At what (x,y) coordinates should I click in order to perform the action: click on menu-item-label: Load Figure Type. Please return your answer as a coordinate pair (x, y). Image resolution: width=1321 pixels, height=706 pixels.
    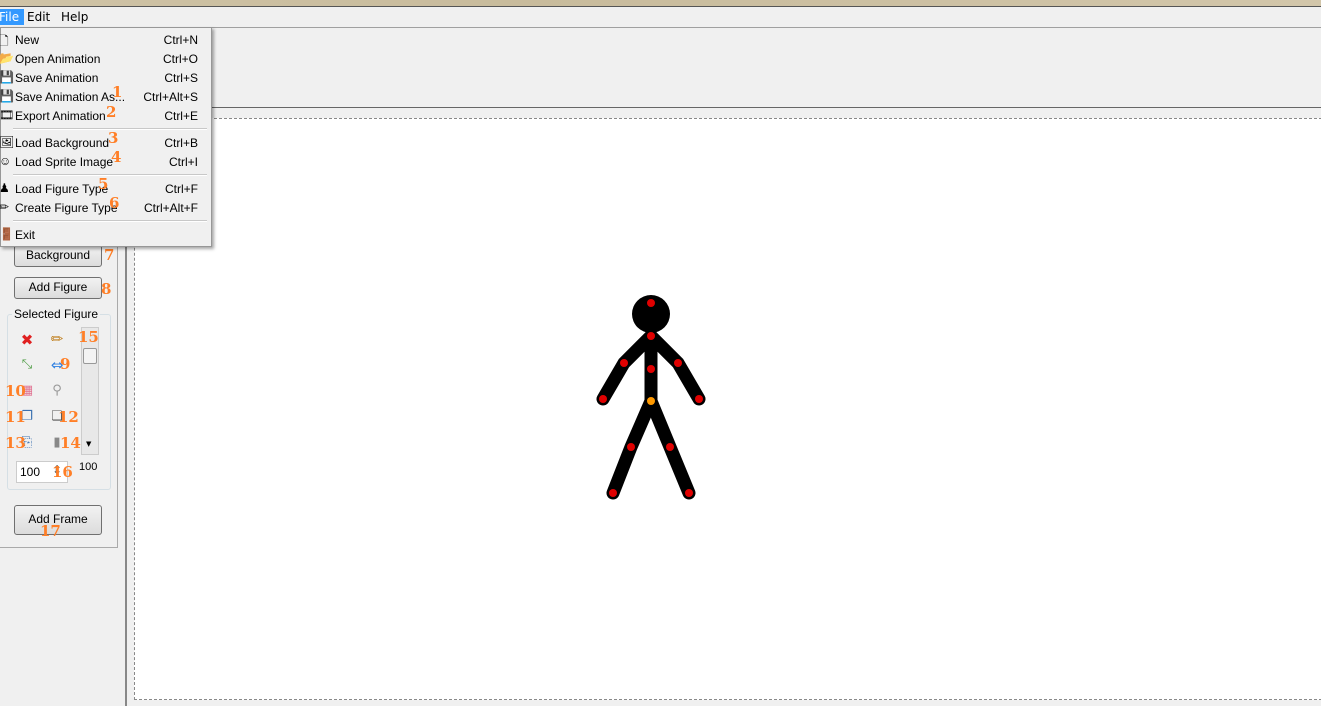
    Looking at the image, I should click on (62, 189).